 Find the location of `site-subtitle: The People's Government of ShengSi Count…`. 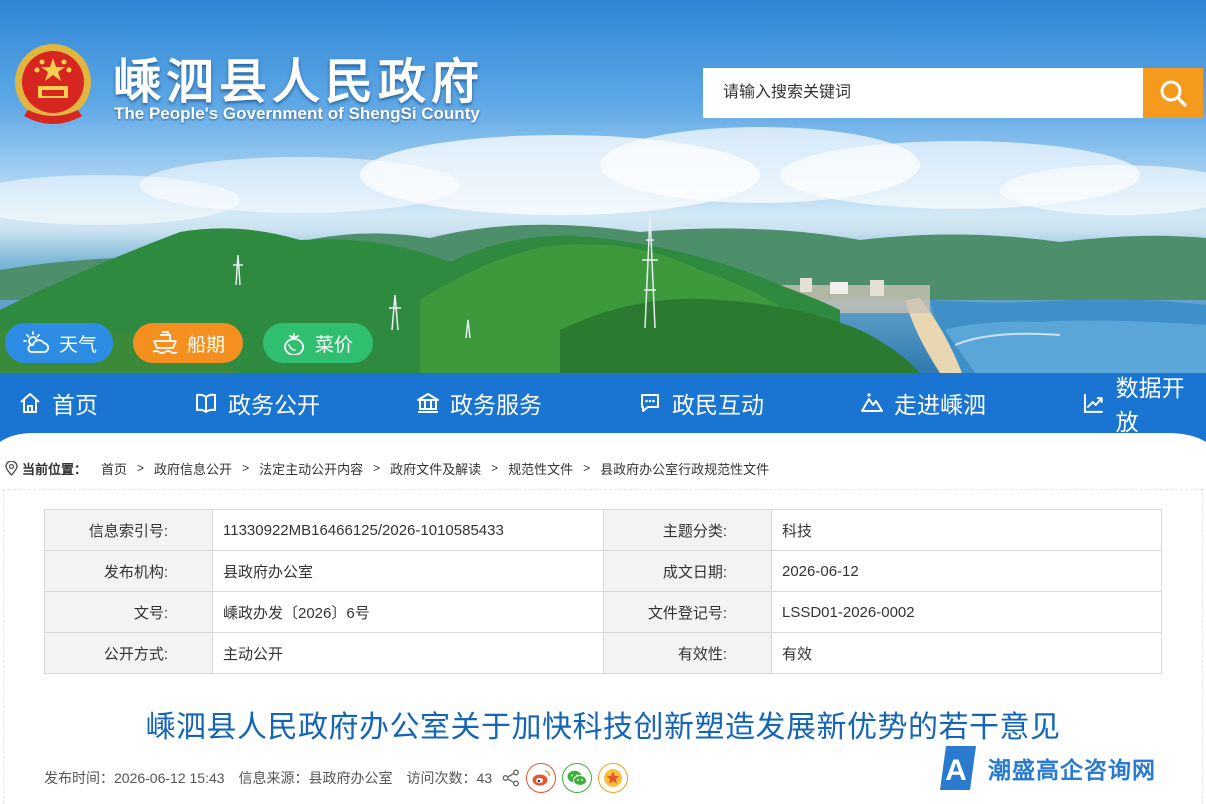

site-subtitle: The People's Government of ShengSi Count… is located at coordinates (297, 113).